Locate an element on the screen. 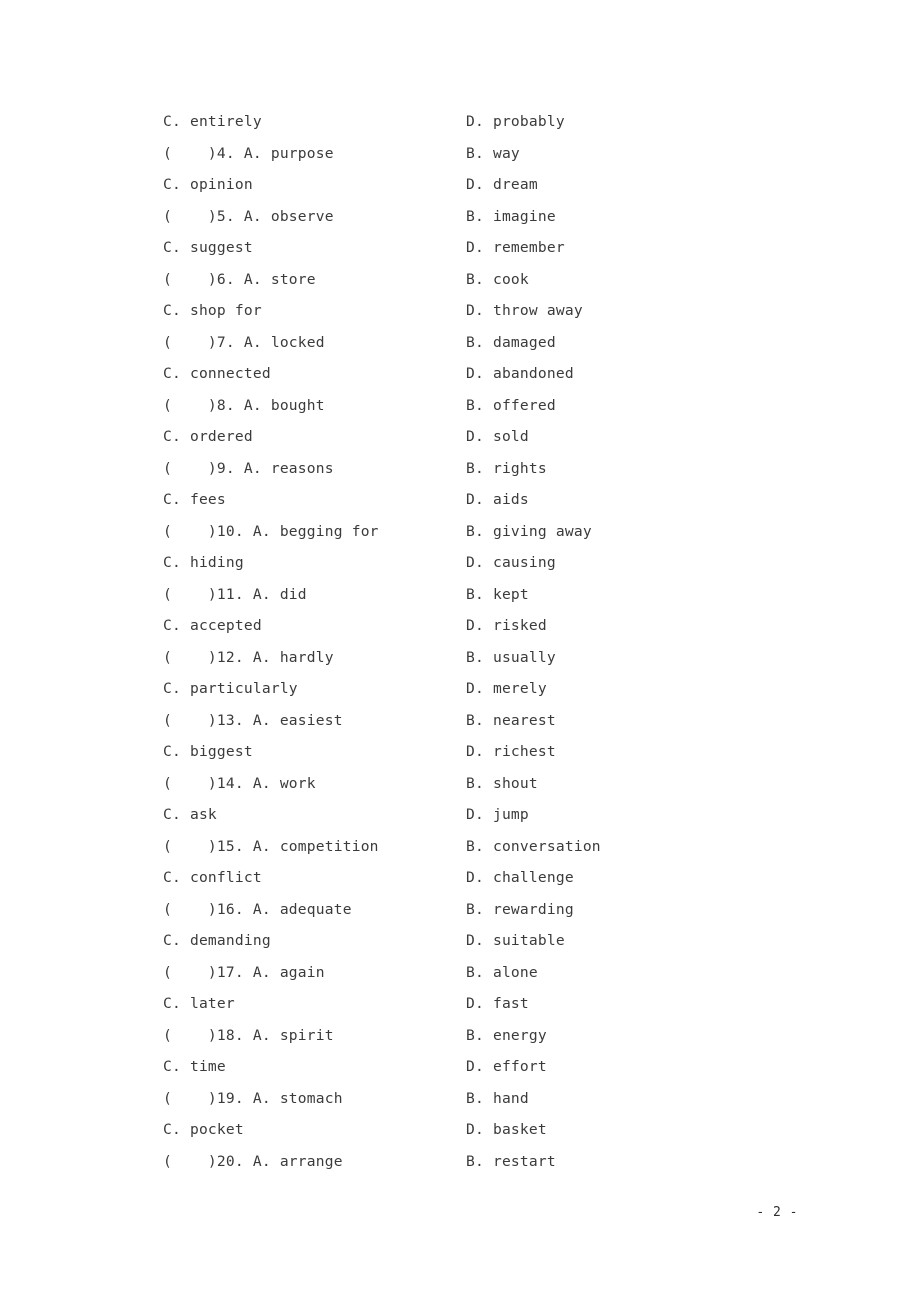 This screenshot has height=1302, width=920. option-continuation-row: C. biggest D. richest is located at coordinates (473, 752).